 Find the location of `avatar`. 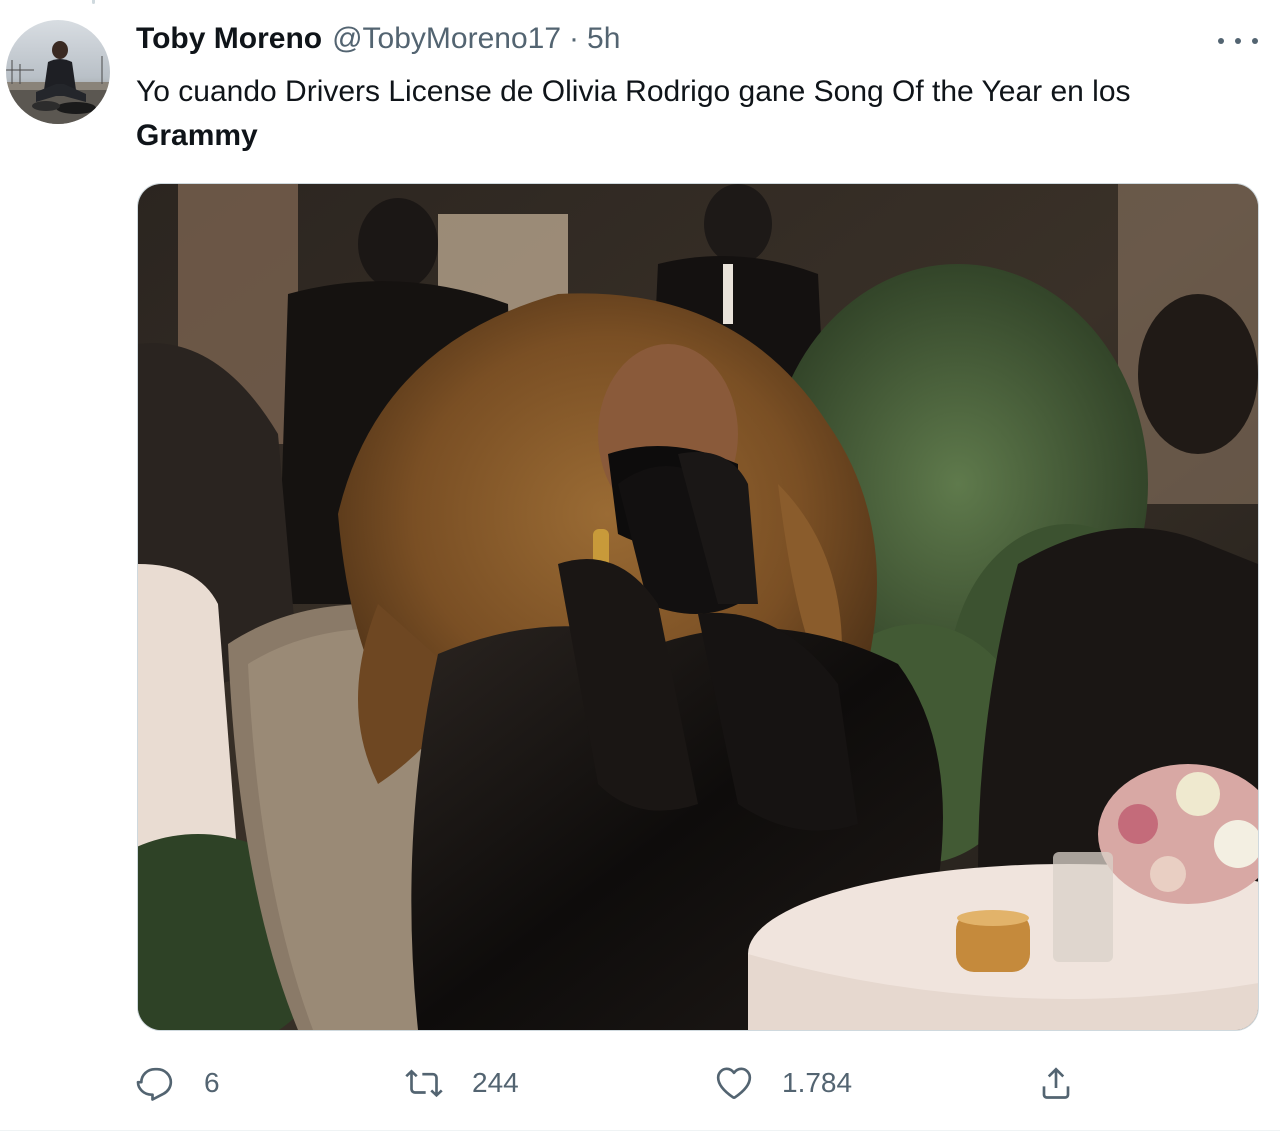

avatar is located at coordinates (58, 72).